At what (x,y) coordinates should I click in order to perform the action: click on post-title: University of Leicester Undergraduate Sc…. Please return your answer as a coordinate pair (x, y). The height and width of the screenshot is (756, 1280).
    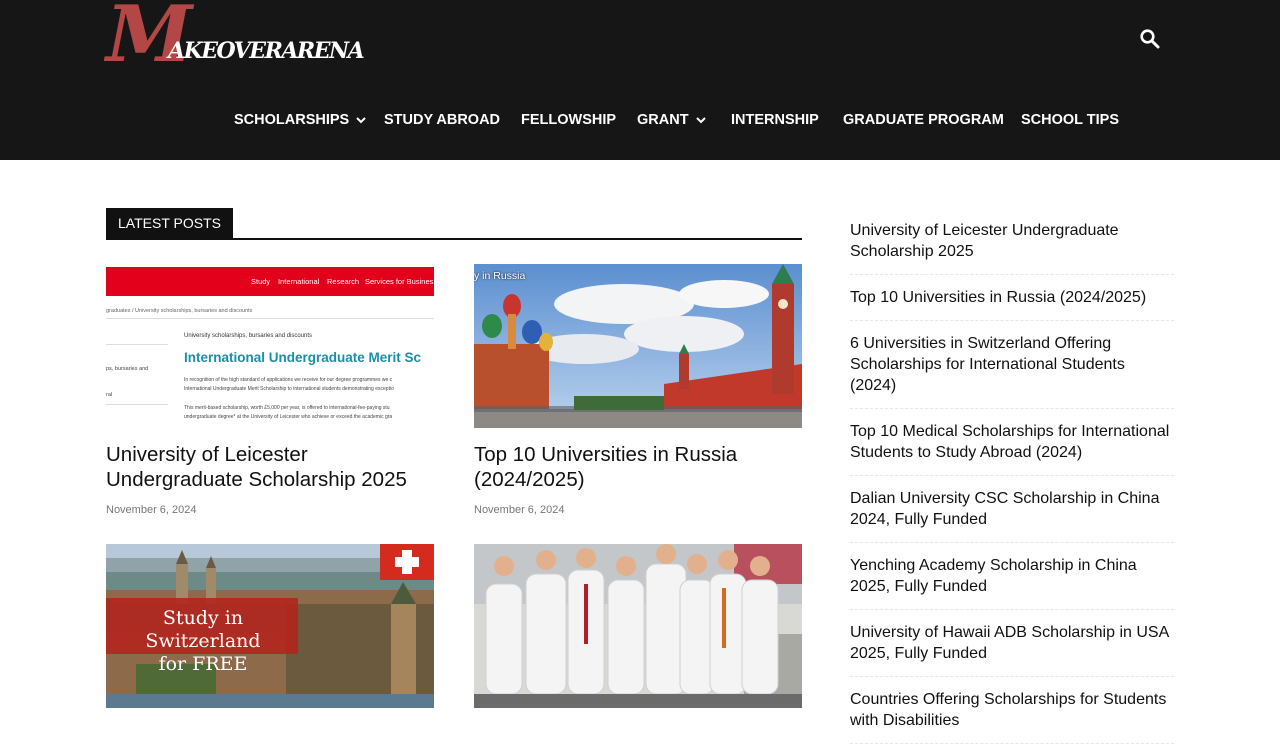
    Looking at the image, I should click on (270, 467).